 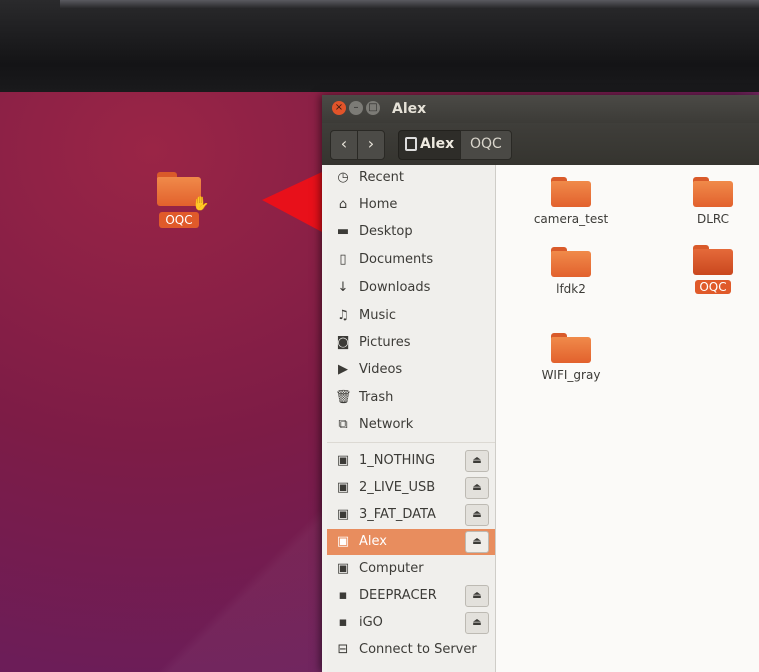 I want to click on sidebar-item-deepracer: ▪ DEEPRACER ⏏, so click(x=411, y=596).